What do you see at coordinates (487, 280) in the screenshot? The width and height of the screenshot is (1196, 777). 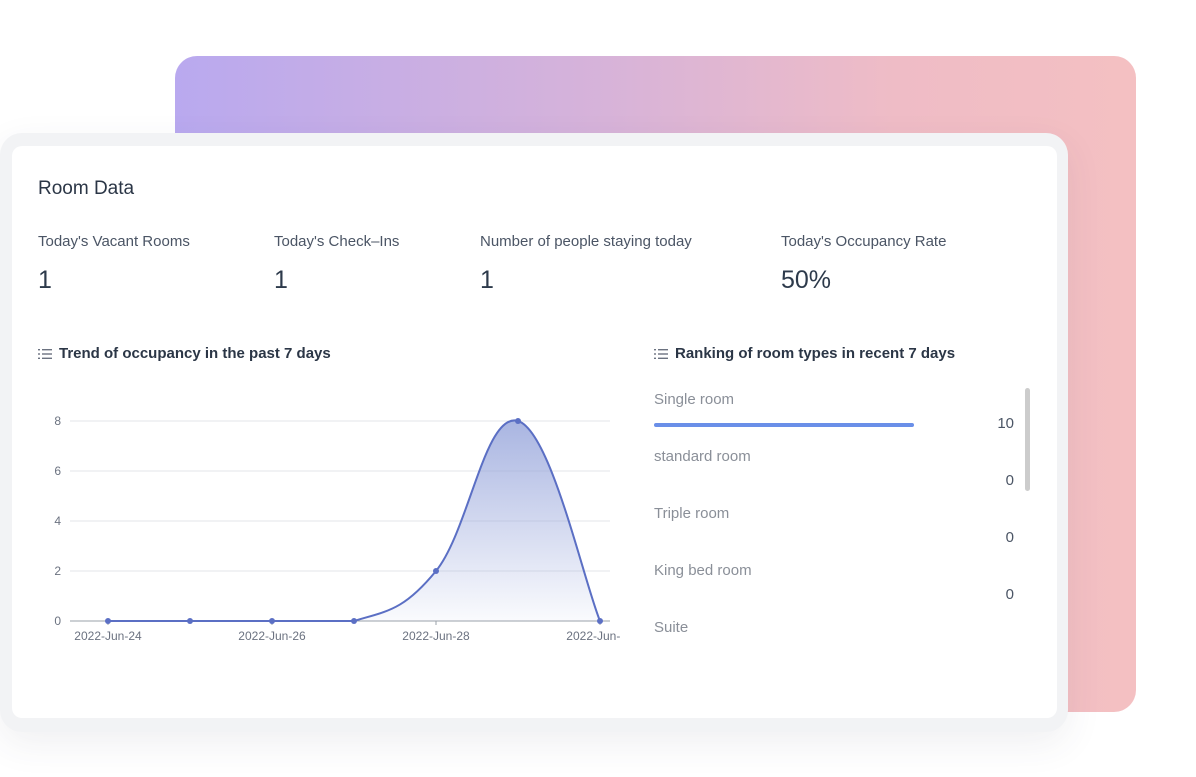 I see `stat-value-people-staying: 1` at bounding box center [487, 280].